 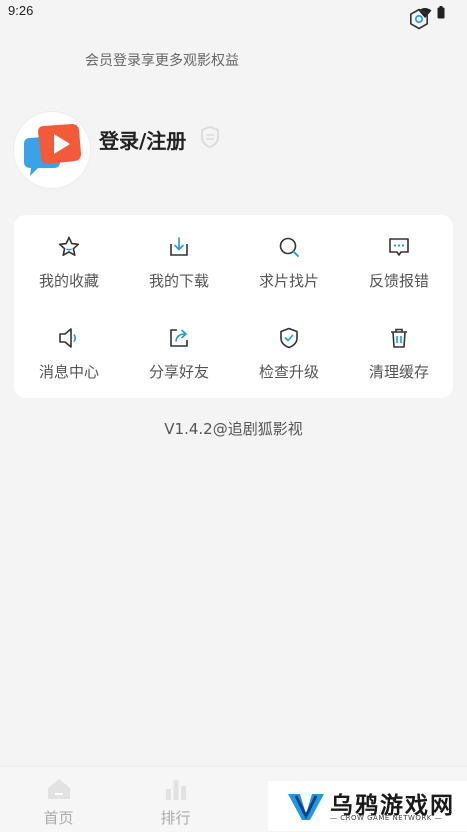 I want to click on menu-item-check-update: 检查升级, so click(x=289, y=346).